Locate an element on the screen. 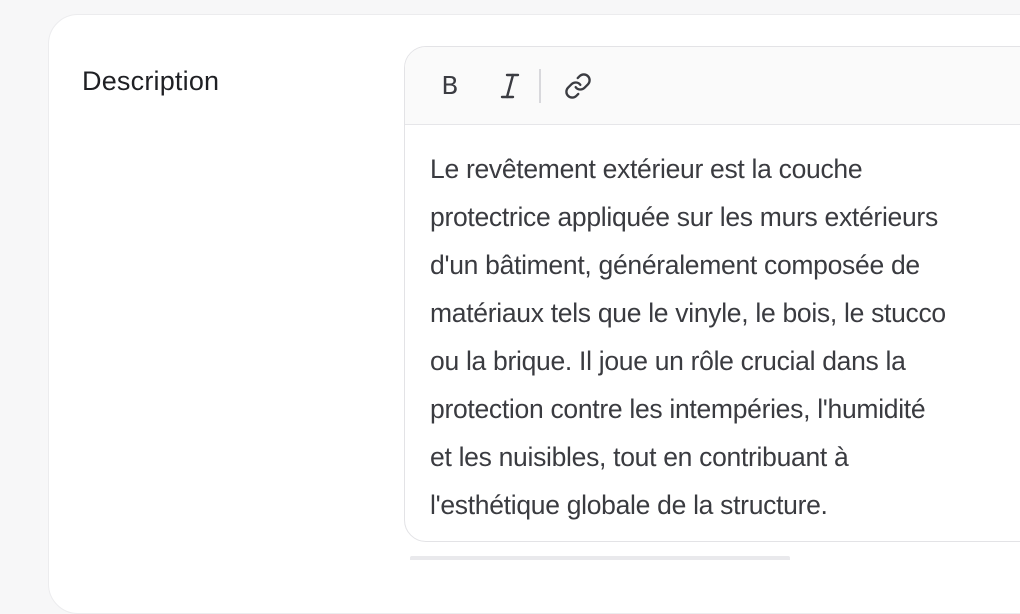 This screenshot has width=1020, height=614. editor-toolbar: B is located at coordinates (712, 86).